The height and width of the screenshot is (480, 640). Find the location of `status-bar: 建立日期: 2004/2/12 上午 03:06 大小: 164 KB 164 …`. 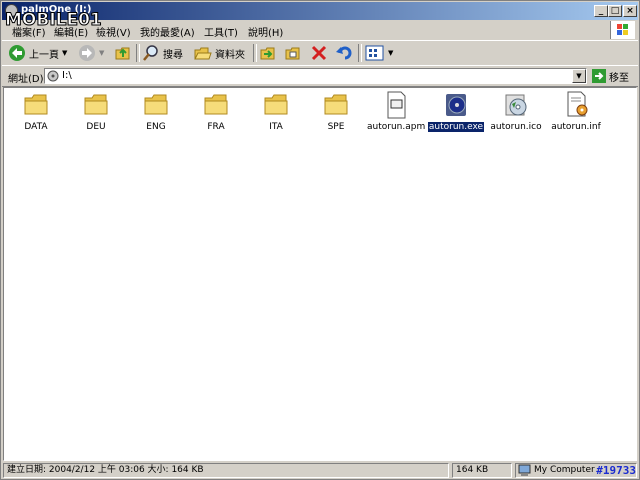

status-bar: 建立日期: 2004/2/12 上午 03:06 大小: 164 KB 164 … is located at coordinates (320, 470).